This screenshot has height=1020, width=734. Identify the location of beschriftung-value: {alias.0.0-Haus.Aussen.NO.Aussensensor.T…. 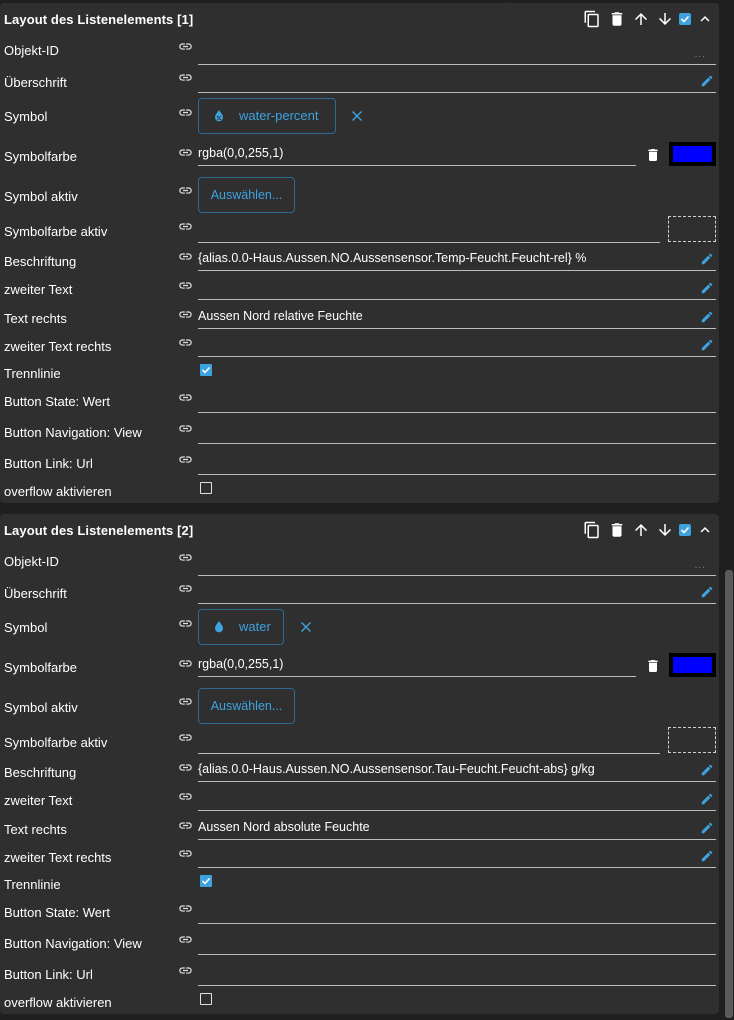
(392, 258).